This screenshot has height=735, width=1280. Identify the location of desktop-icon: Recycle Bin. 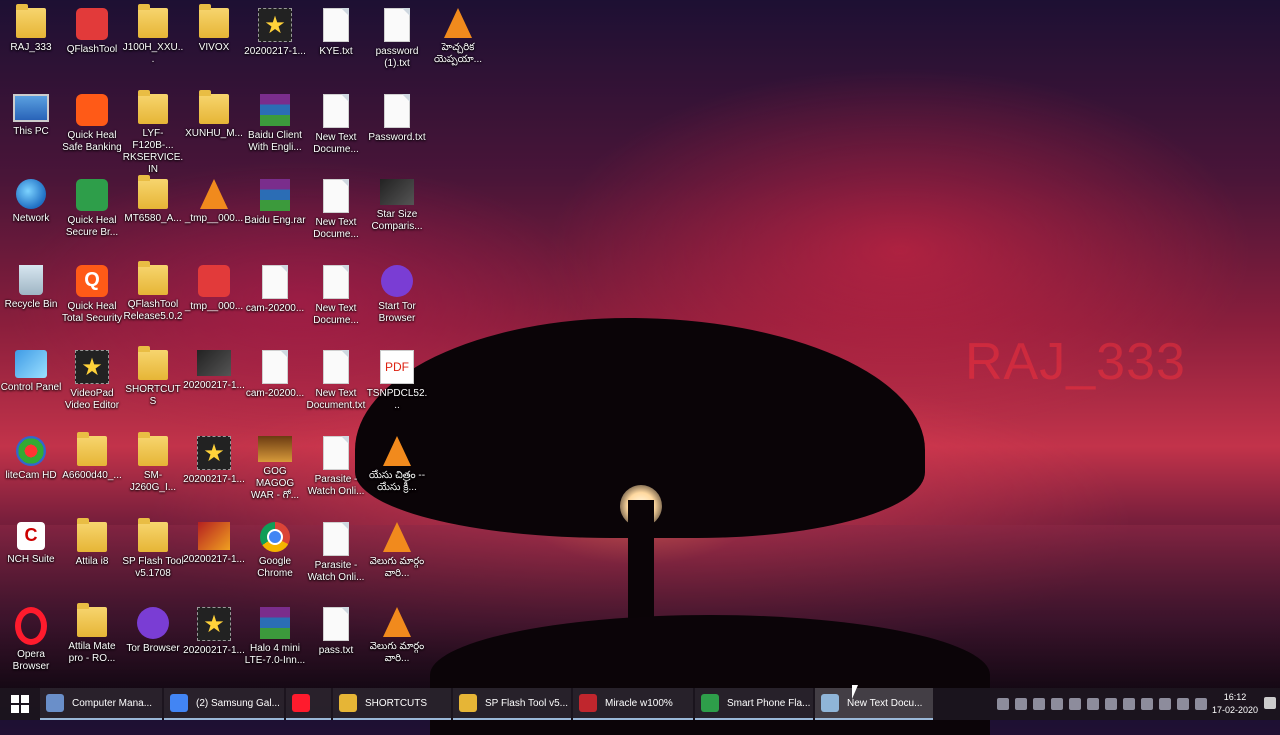
(31, 301).